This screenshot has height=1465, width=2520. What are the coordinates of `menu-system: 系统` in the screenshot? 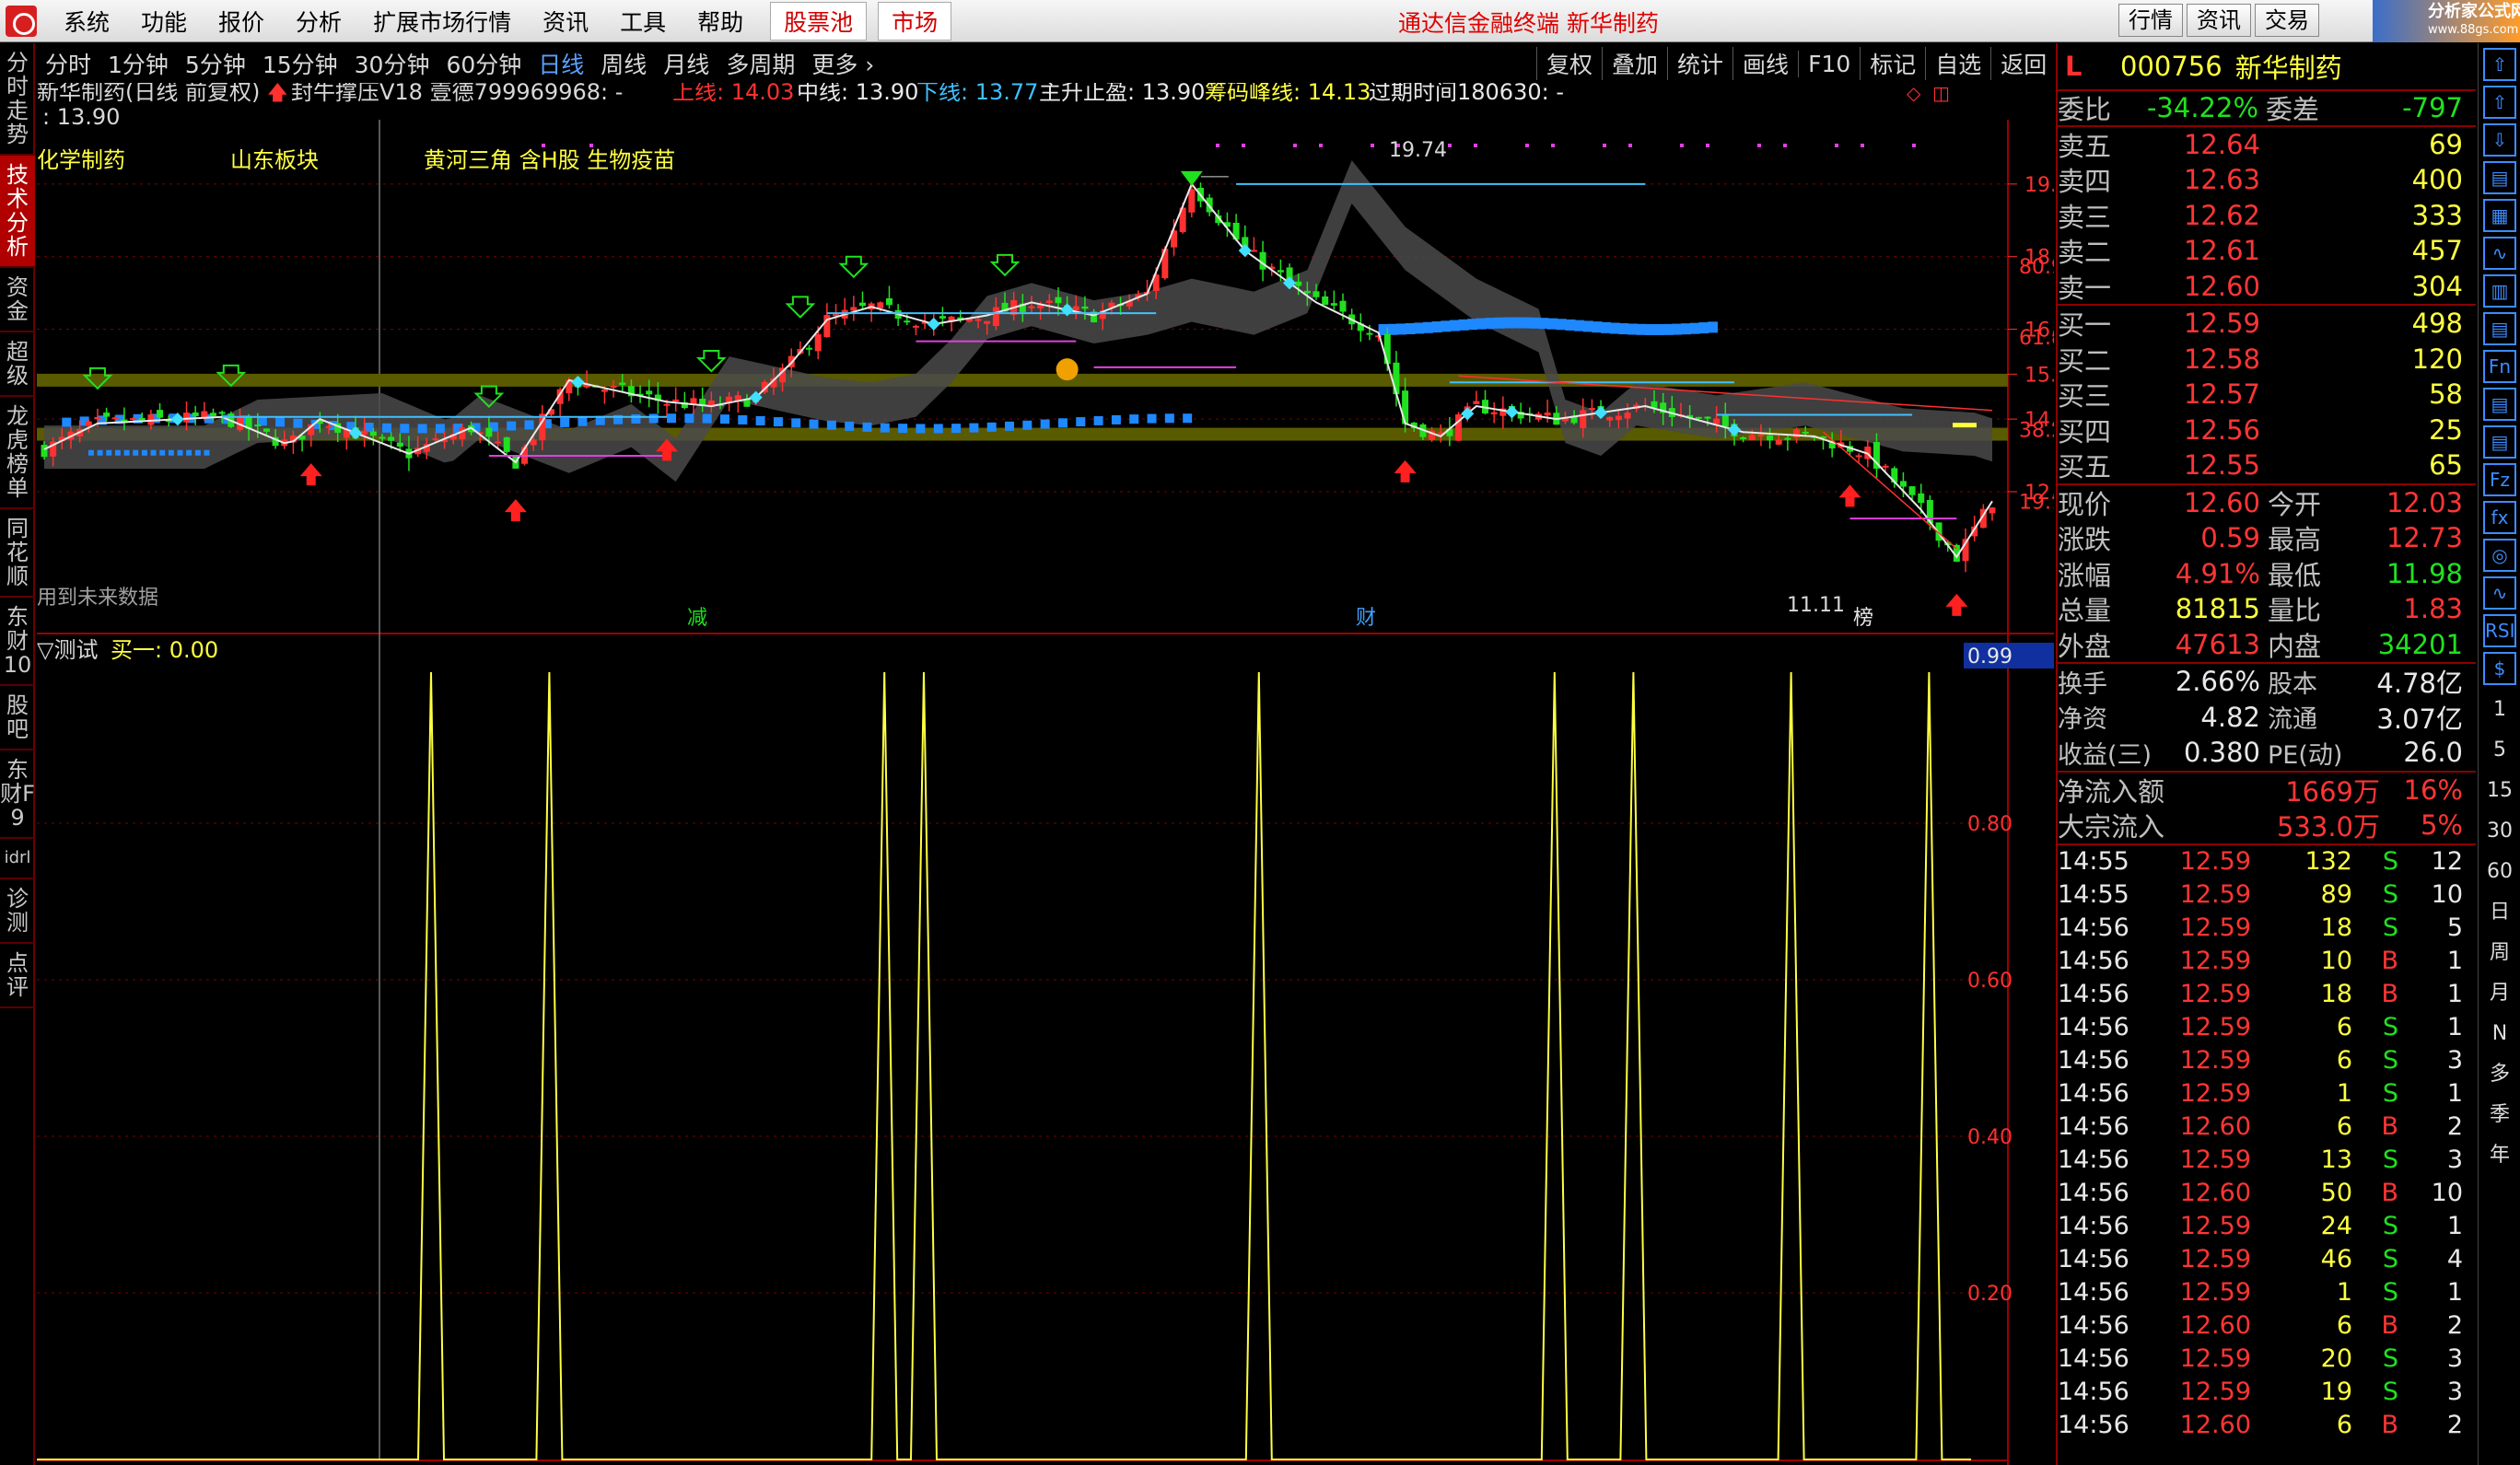 It's located at (86, 21).